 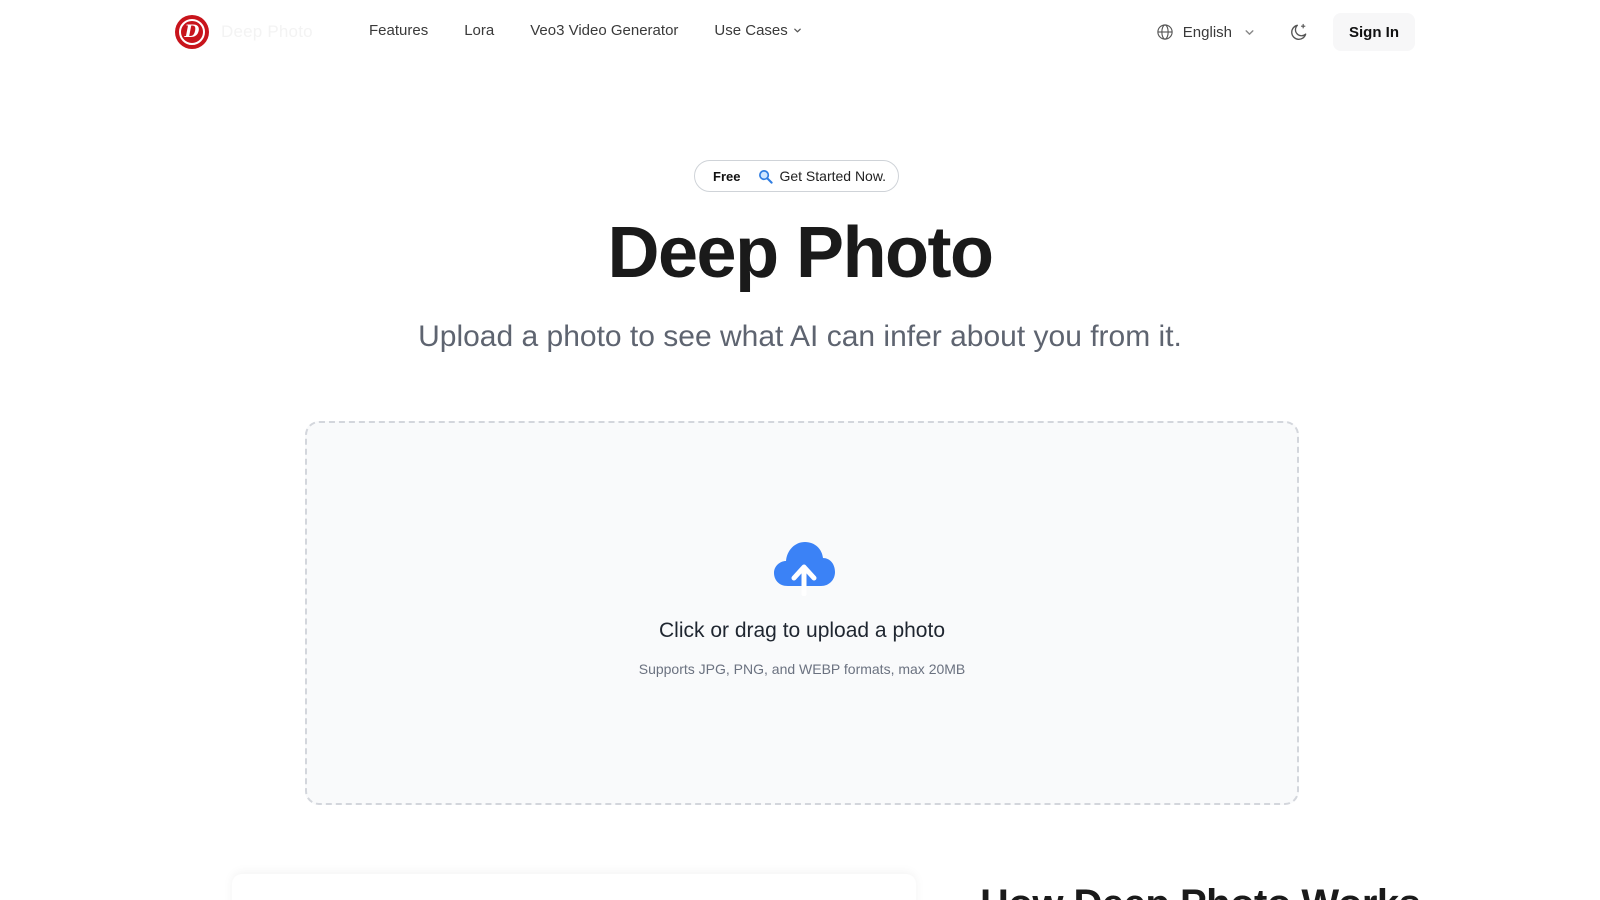 I want to click on globe-icon, so click(x=1165, y=32).